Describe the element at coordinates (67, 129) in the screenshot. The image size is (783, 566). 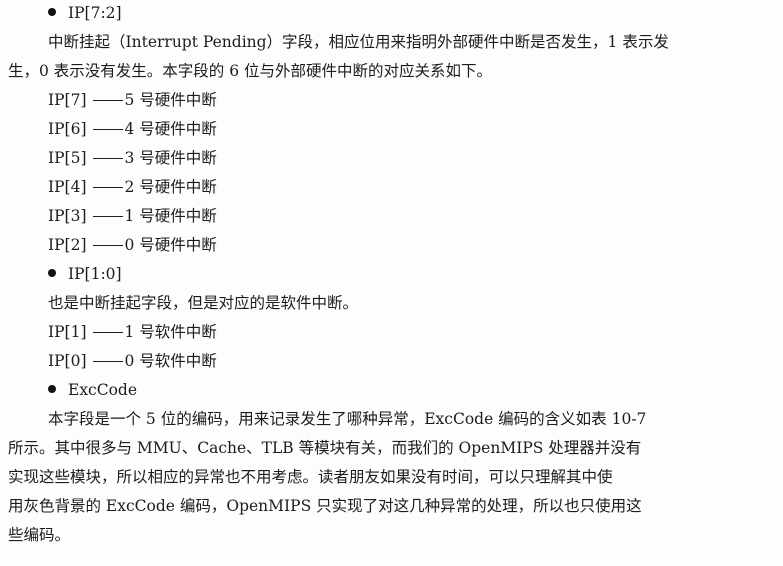
I see `mapping-bit: IP[6]` at that location.